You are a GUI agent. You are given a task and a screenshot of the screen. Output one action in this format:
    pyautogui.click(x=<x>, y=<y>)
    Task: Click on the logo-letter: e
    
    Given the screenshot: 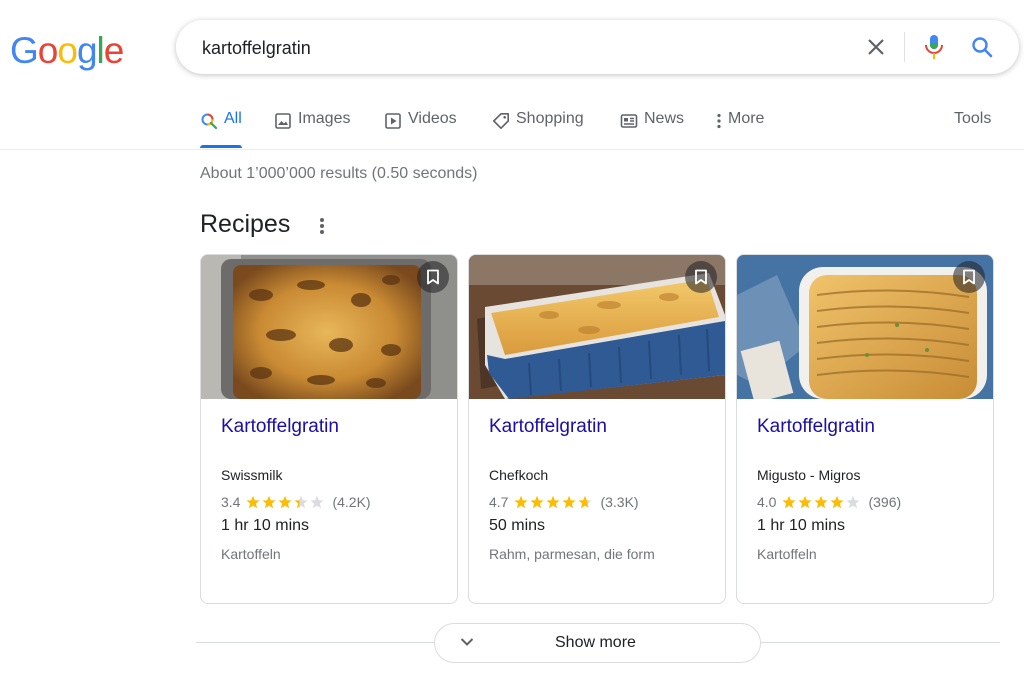 What is the action you would take?
    pyautogui.click(x=114, y=50)
    